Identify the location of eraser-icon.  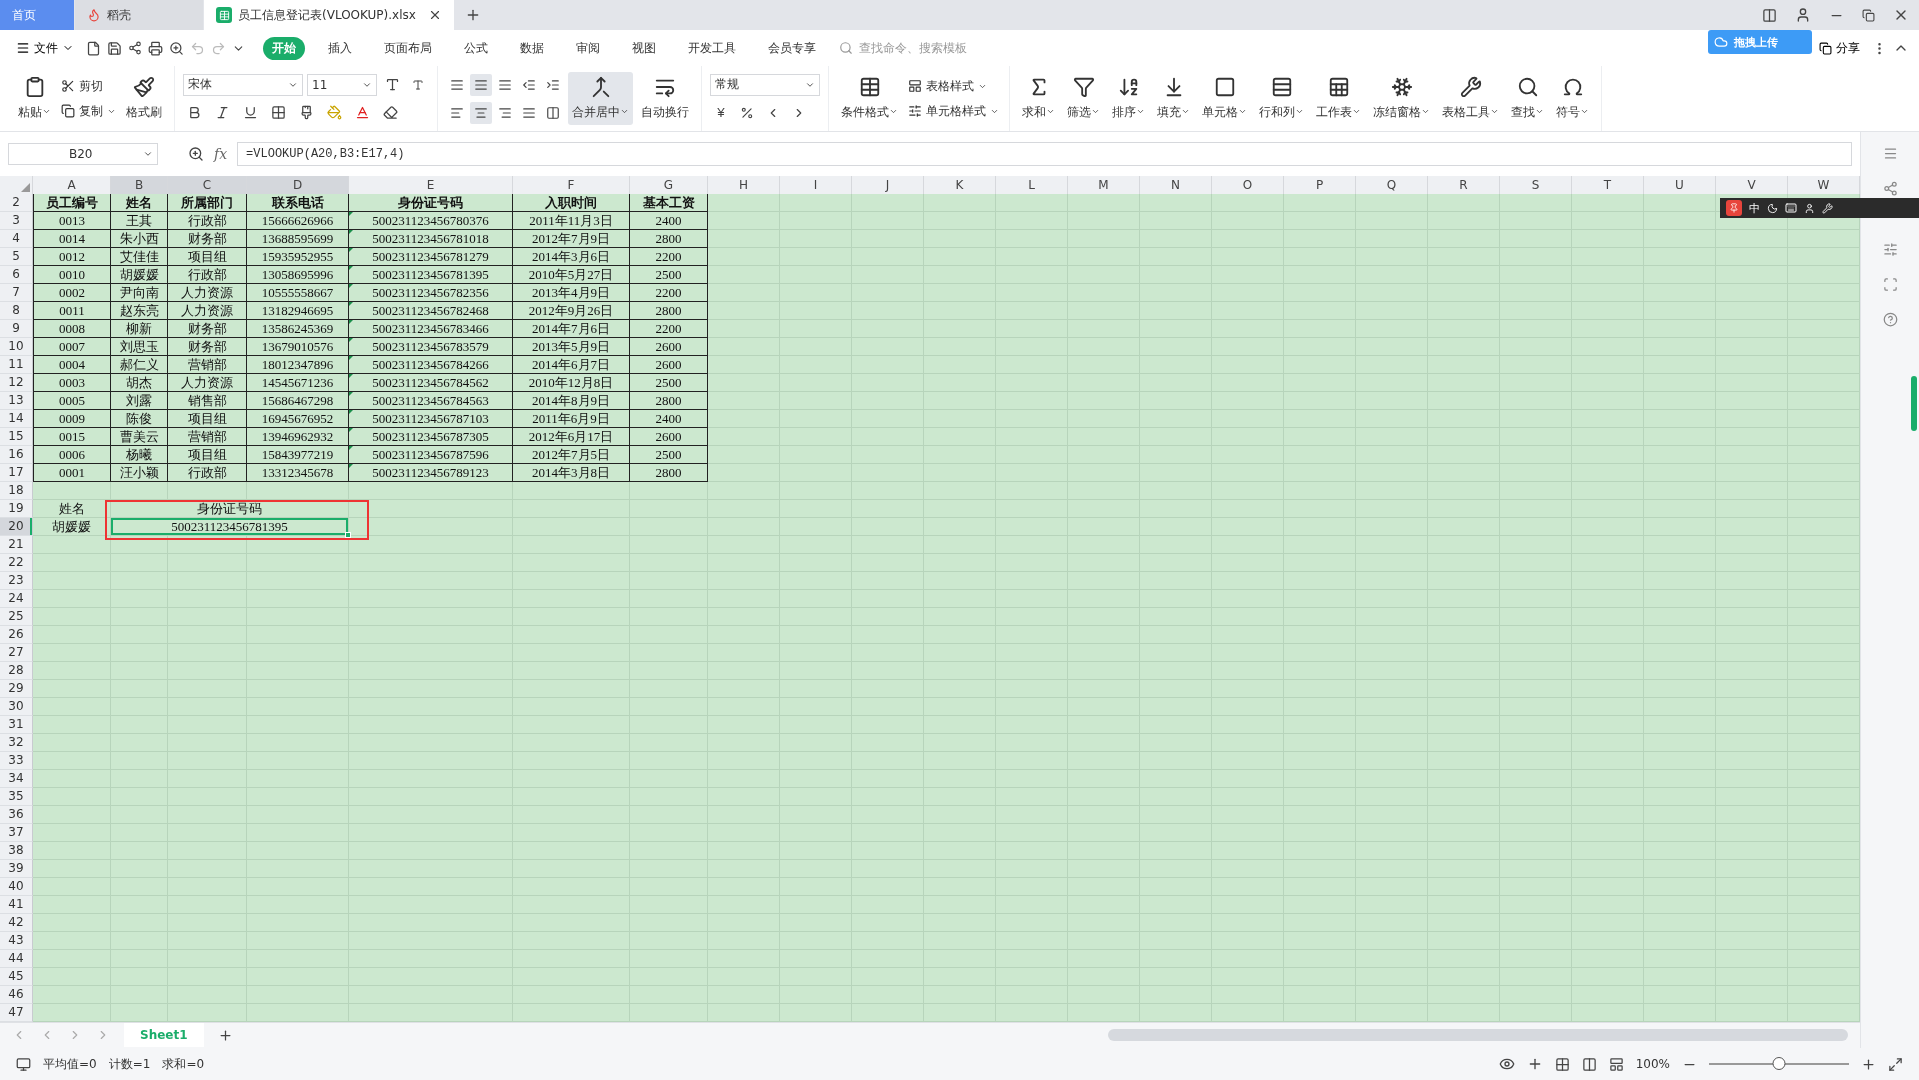
(390, 112).